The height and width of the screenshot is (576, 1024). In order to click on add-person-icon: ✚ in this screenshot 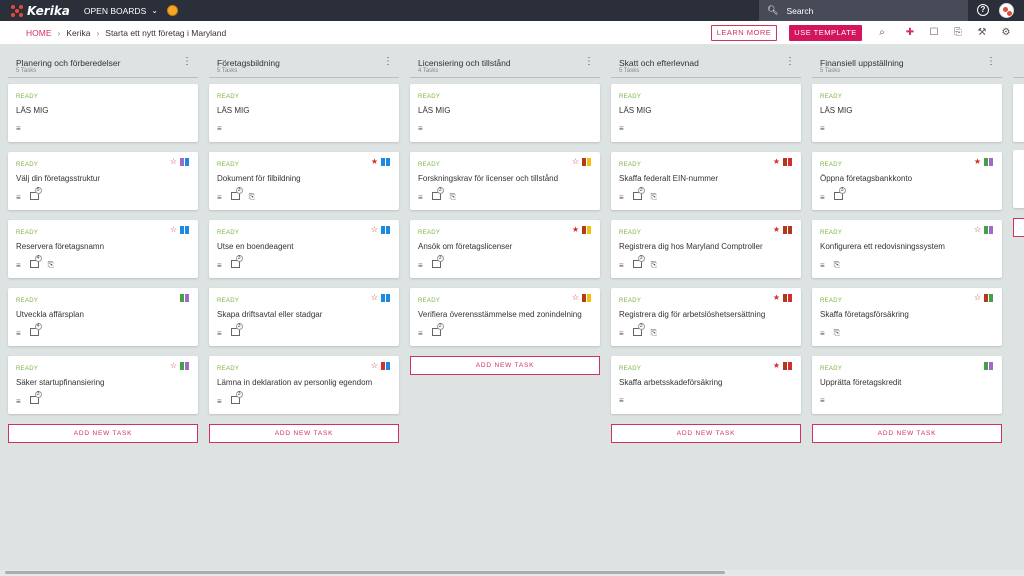, I will do `click(910, 33)`.